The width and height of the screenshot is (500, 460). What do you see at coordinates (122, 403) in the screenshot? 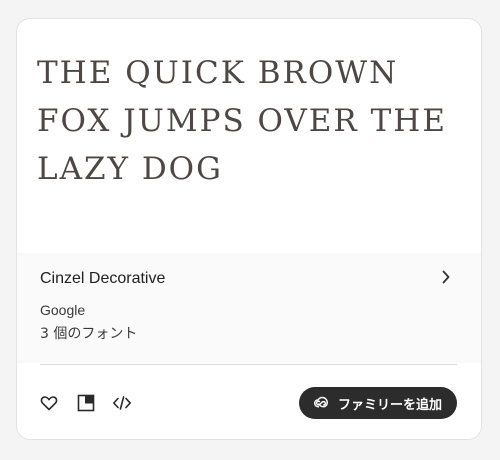
I see `code-icon` at bounding box center [122, 403].